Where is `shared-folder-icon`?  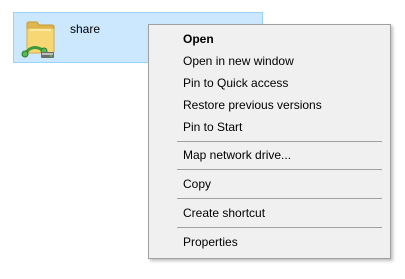
shared-folder-icon is located at coordinates (38, 39).